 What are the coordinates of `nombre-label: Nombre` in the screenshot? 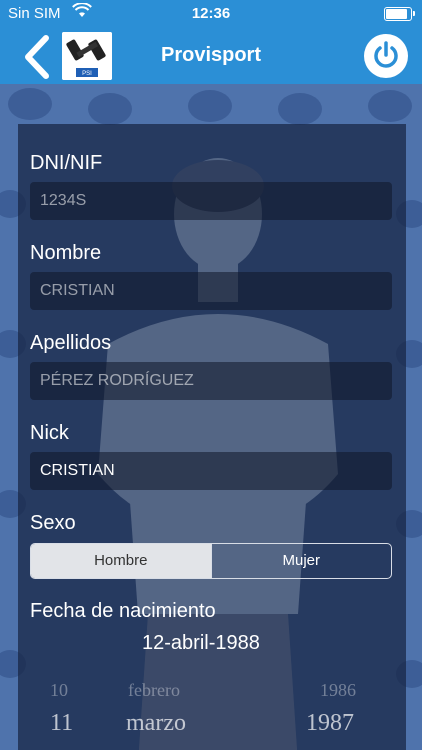 It's located at (66, 253).